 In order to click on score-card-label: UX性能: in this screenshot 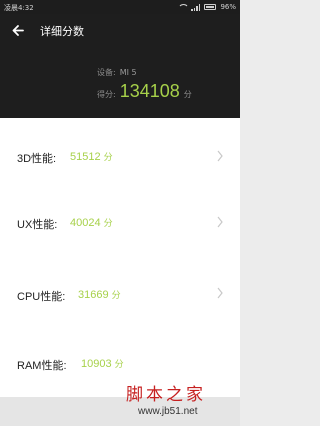, I will do `click(37, 225)`.